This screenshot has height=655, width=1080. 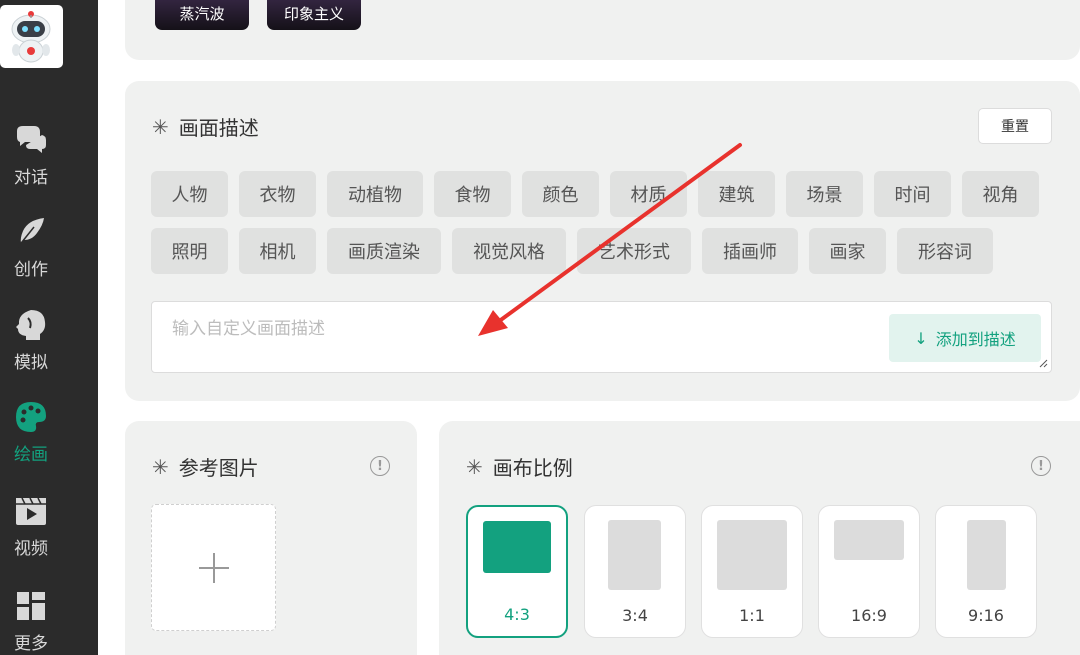 I want to click on tag-camera: 相机, so click(x=277, y=251).